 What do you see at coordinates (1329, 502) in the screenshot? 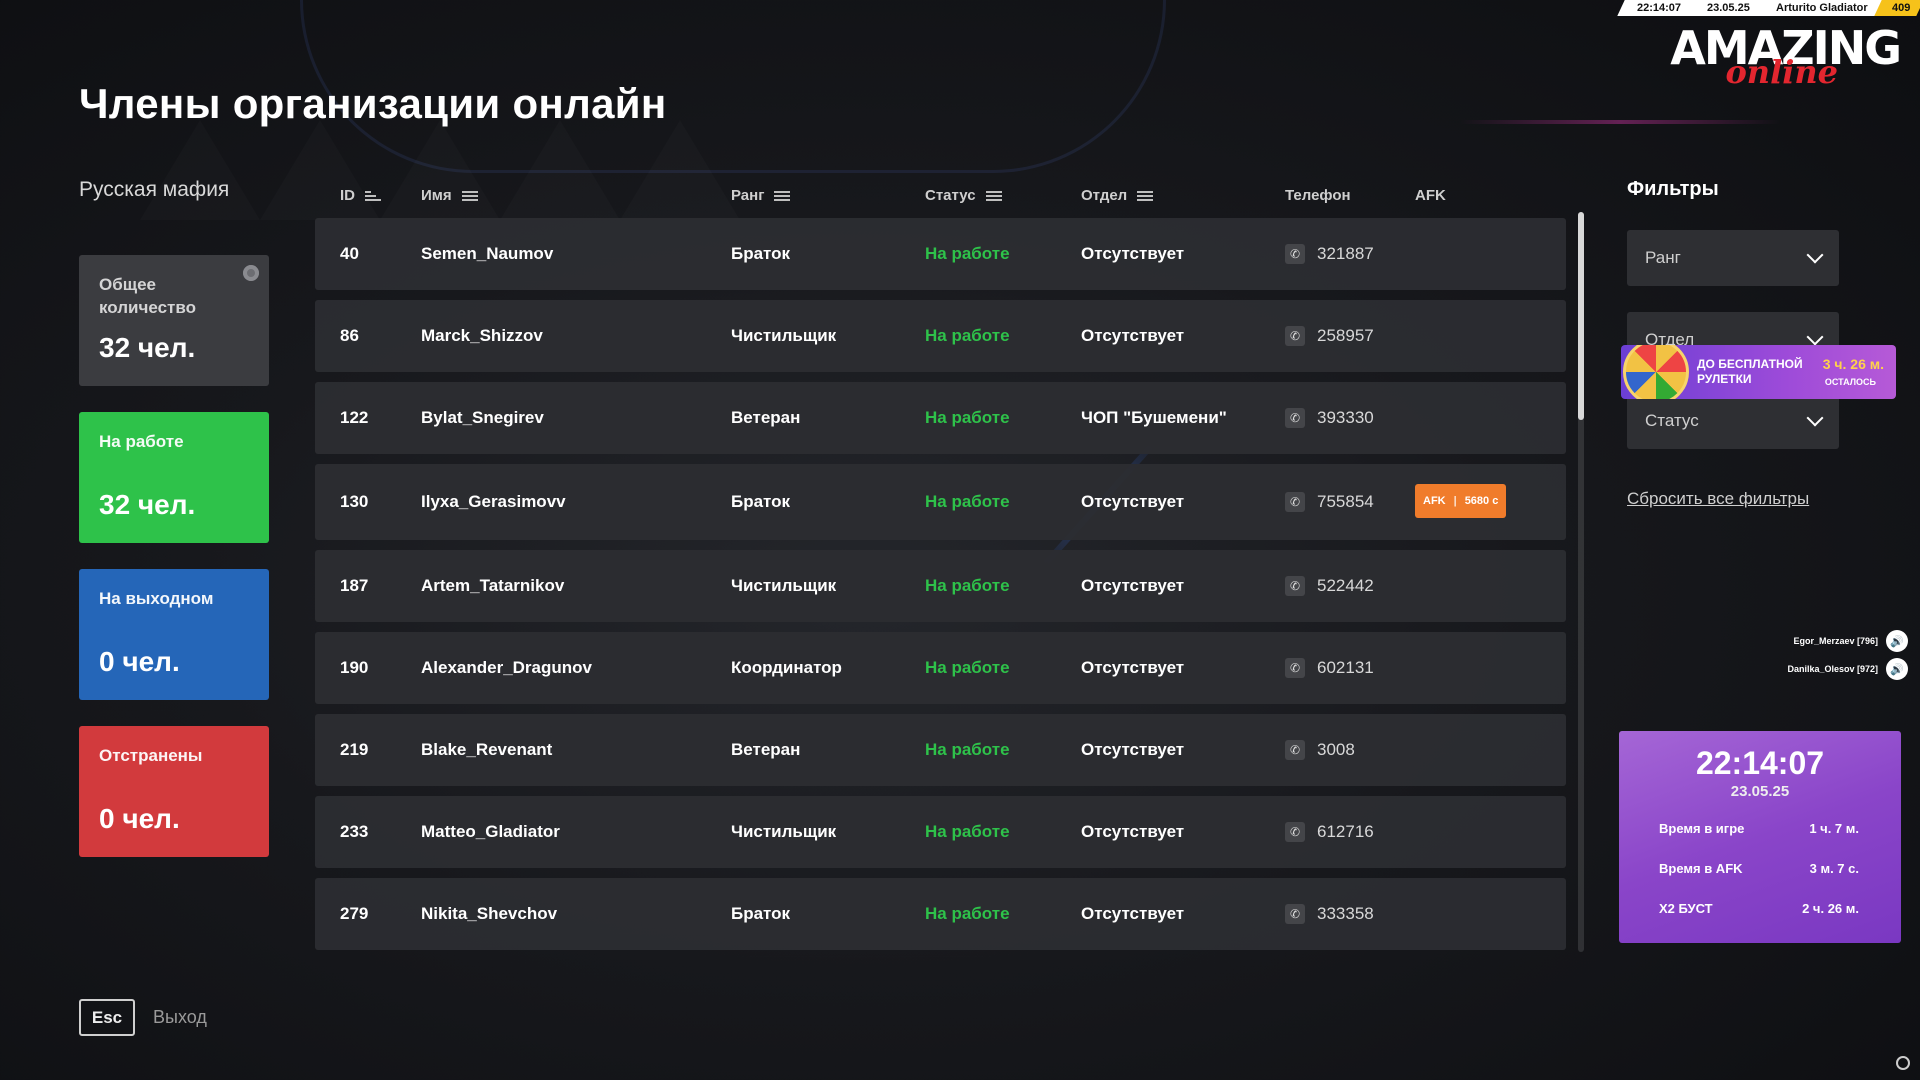
I see `cell-phone: ✆ 755854` at bounding box center [1329, 502].